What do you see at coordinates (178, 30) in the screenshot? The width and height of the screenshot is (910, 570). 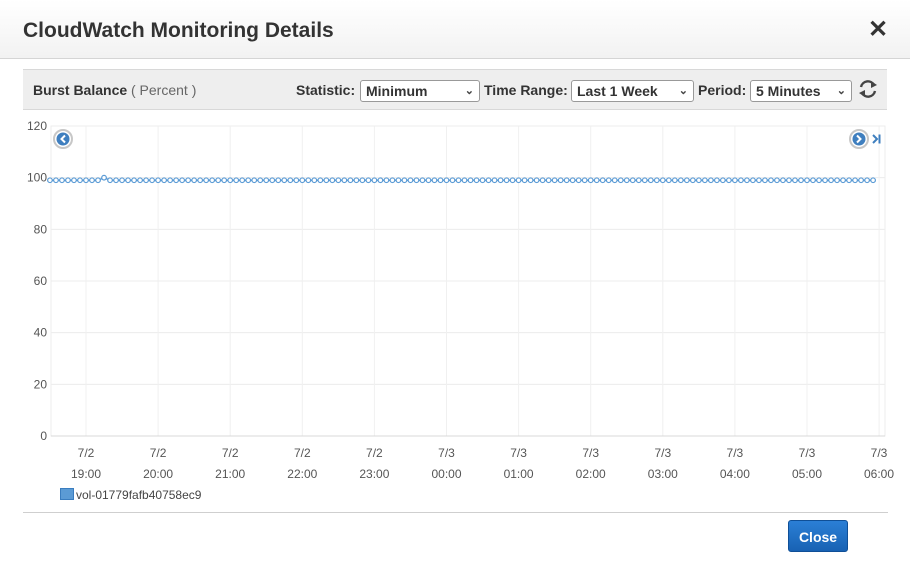 I see `dialog-title: CloudWatch Monitoring Details` at bounding box center [178, 30].